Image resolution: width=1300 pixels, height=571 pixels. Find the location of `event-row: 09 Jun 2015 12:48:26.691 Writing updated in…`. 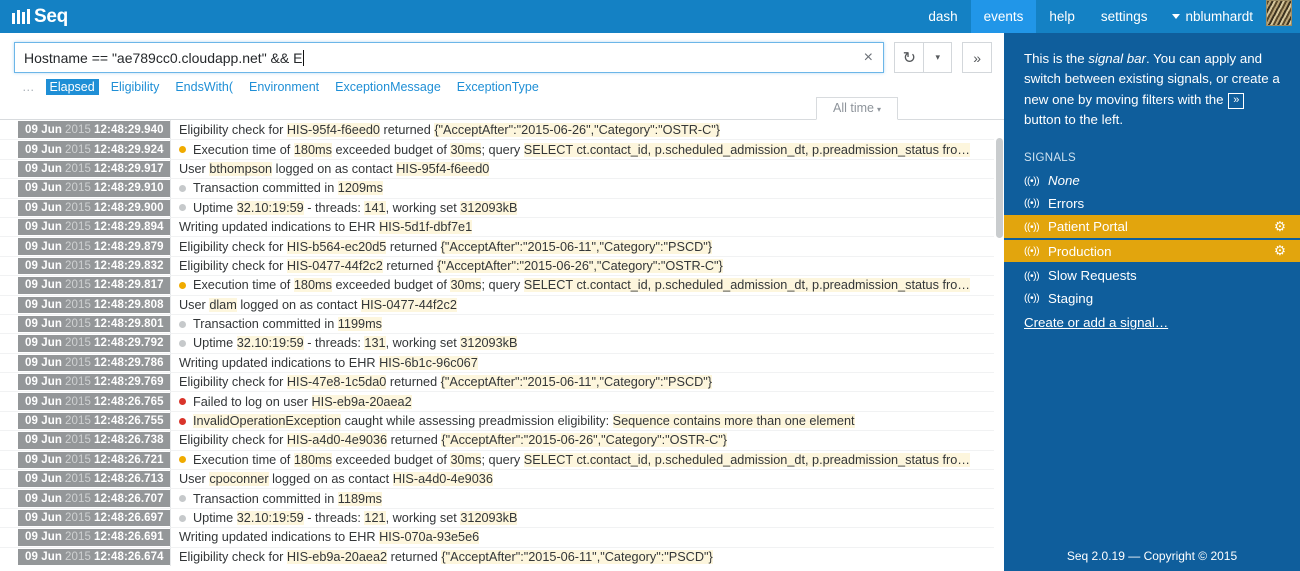

event-row: 09 Jun 2015 12:48:26.691 Writing updated in… is located at coordinates (502, 537).